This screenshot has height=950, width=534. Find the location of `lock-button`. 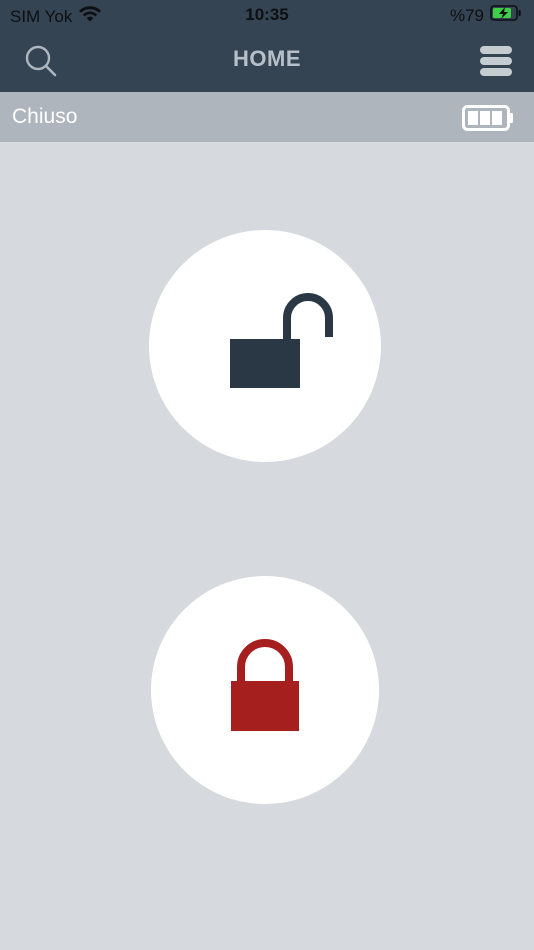

lock-button is located at coordinates (265, 690).